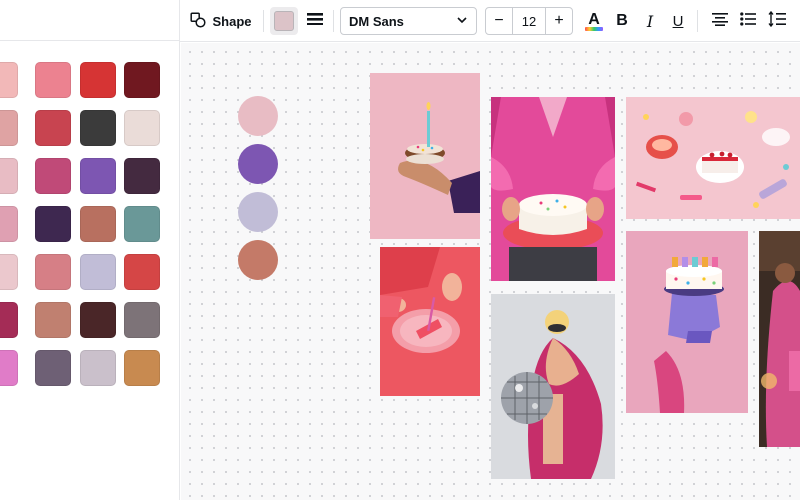 Image resolution: width=800 pixels, height=500 pixels. What do you see at coordinates (650, 21) in the screenshot?
I see `italic-button: I` at bounding box center [650, 21].